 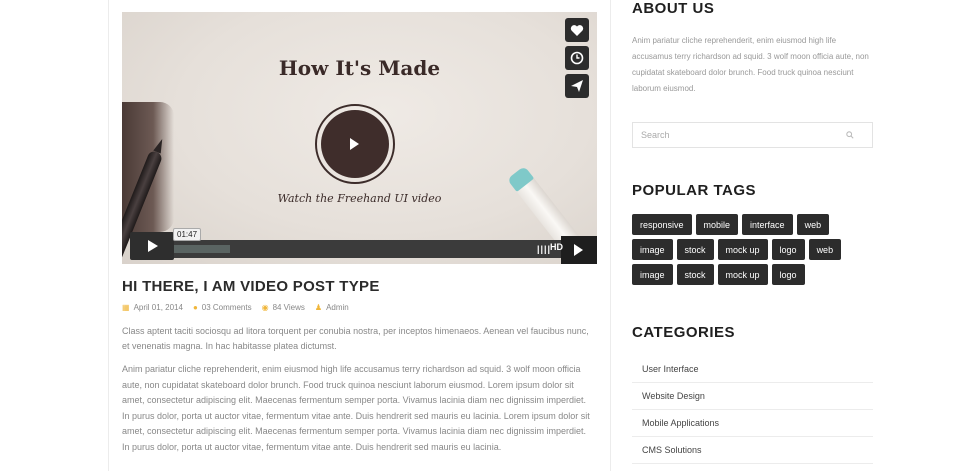 What do you see at coordinates (152, 246) in the screenshot?
I see `play-button` at bounding box center [152, 246].